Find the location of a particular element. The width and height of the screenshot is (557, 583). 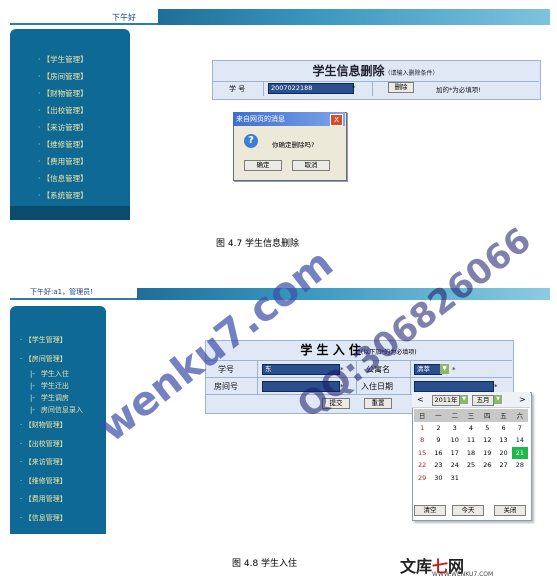

date-input is located at coordinates (454, 386).